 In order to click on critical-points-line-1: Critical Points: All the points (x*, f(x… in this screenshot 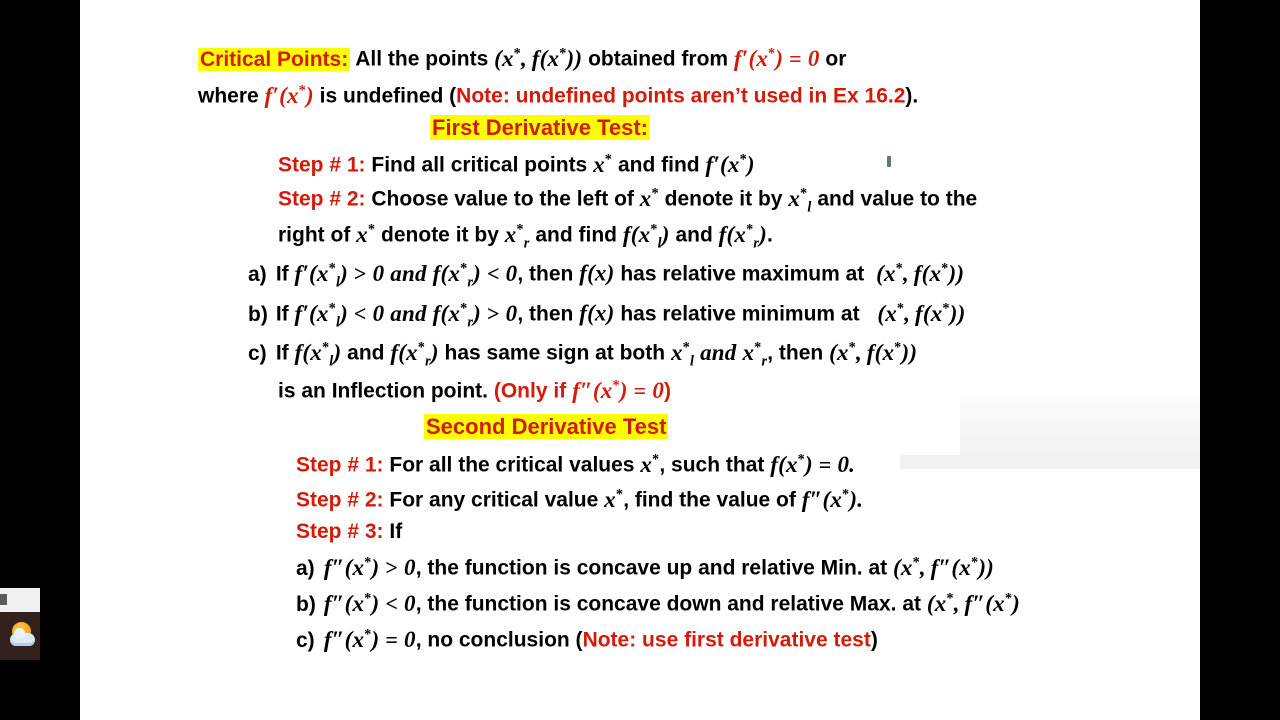, I will do `click(699, 58)`.